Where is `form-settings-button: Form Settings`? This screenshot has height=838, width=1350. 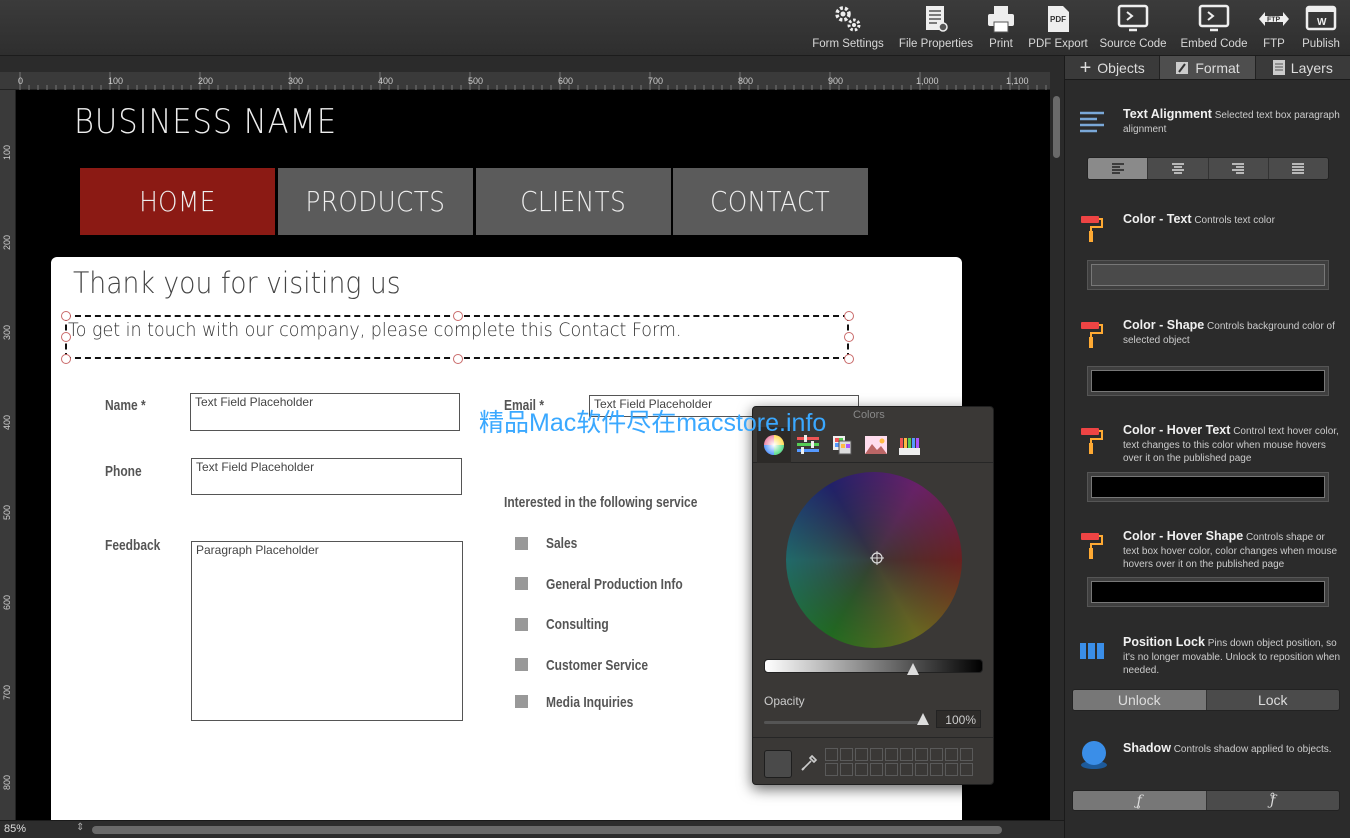 form-settings-button: Form Settings is located at coordinates (848, 28).